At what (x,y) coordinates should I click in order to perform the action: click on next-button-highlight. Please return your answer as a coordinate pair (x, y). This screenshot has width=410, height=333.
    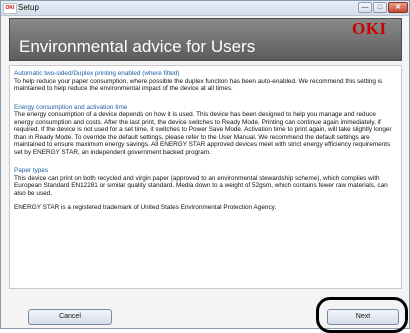
    Looking at the image, I should click on (362, 315).